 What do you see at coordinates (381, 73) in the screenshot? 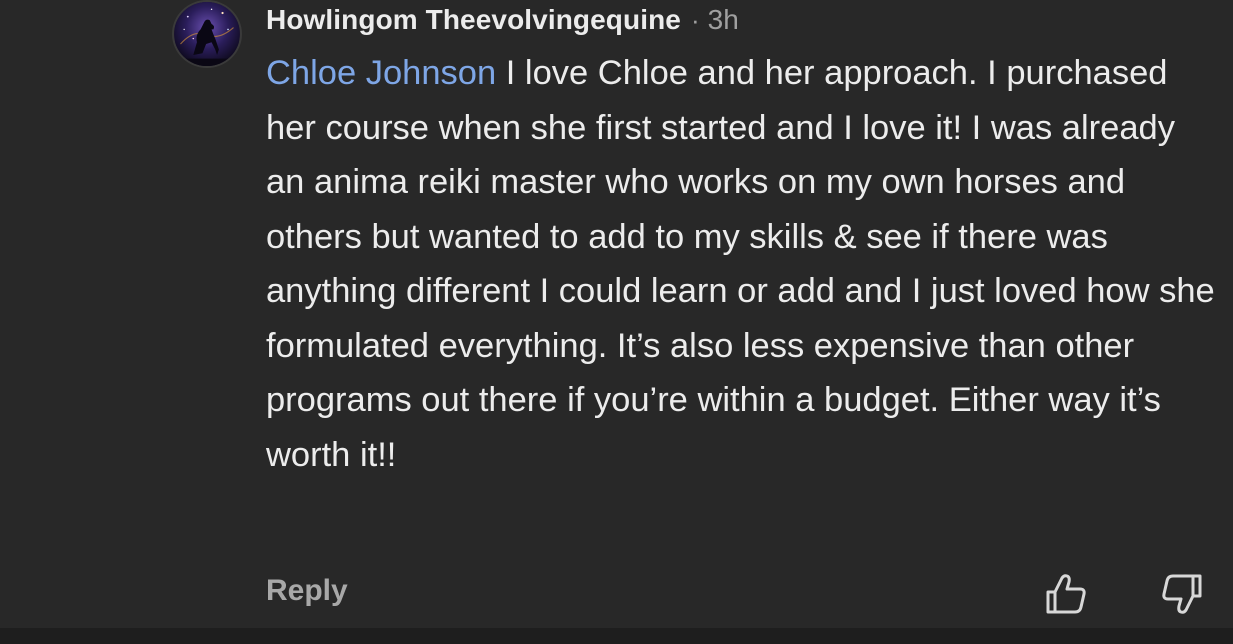
I see `mention-link: Chloe Johnson` at bounding box center [381, 73].